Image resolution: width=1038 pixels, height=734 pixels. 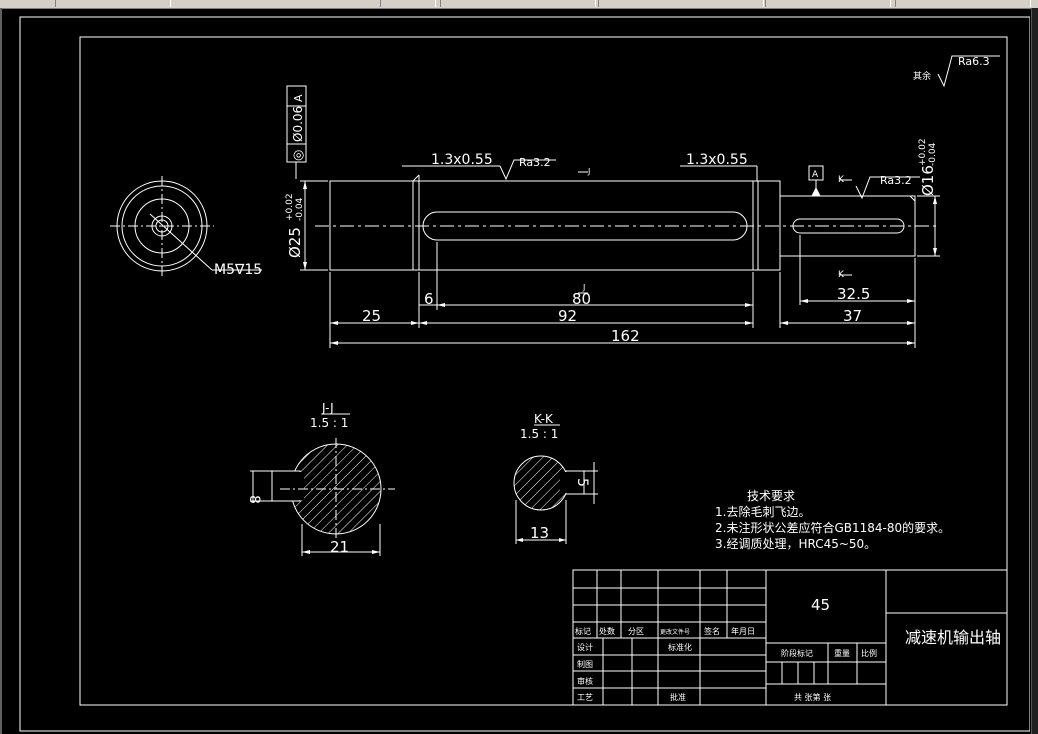 What do you see at coordinates (933, 154) in the screenshot?
I see `diameter-16-lower: -0.04` at bounding box center [933, 154].